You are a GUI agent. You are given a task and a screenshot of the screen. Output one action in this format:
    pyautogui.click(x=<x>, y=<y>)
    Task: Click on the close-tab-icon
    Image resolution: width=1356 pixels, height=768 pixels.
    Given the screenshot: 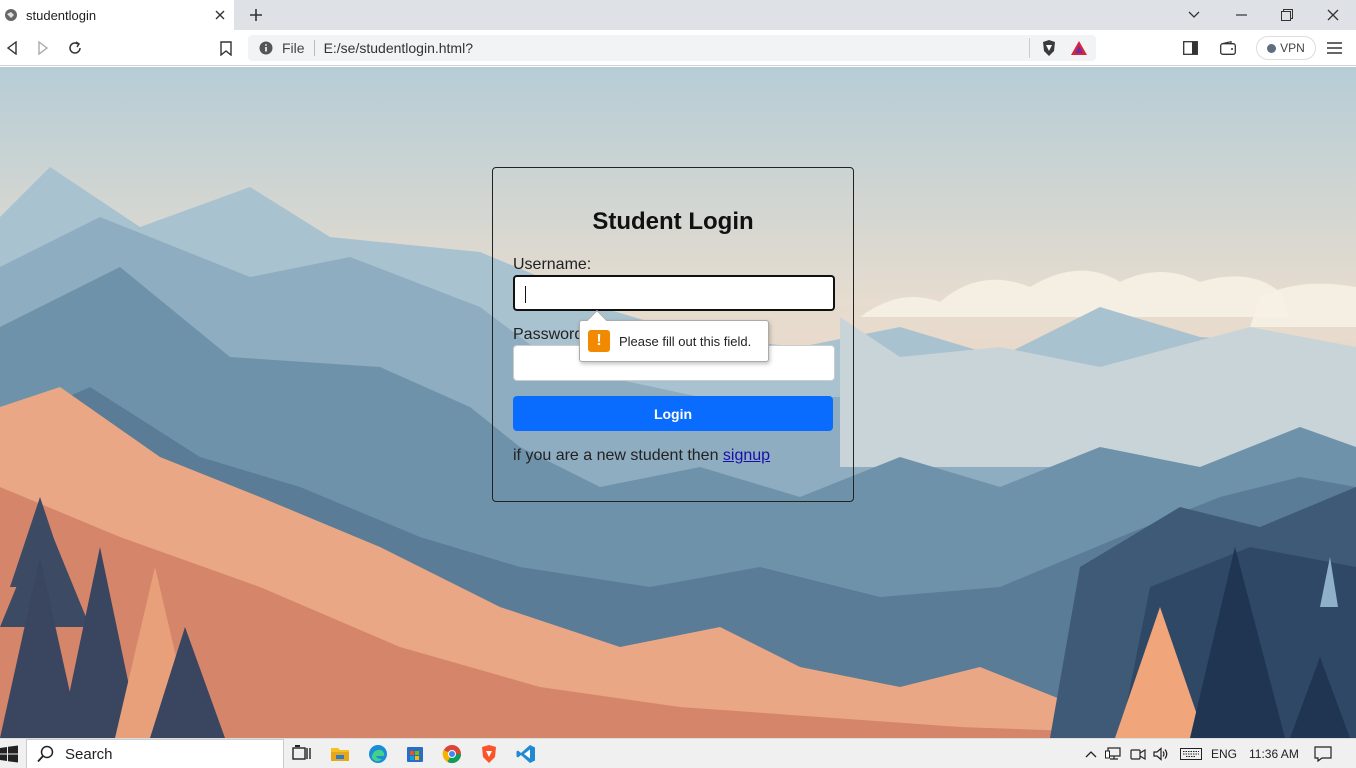 What is the action you would take?
    pyautogui.click(x=220, y=15)
    